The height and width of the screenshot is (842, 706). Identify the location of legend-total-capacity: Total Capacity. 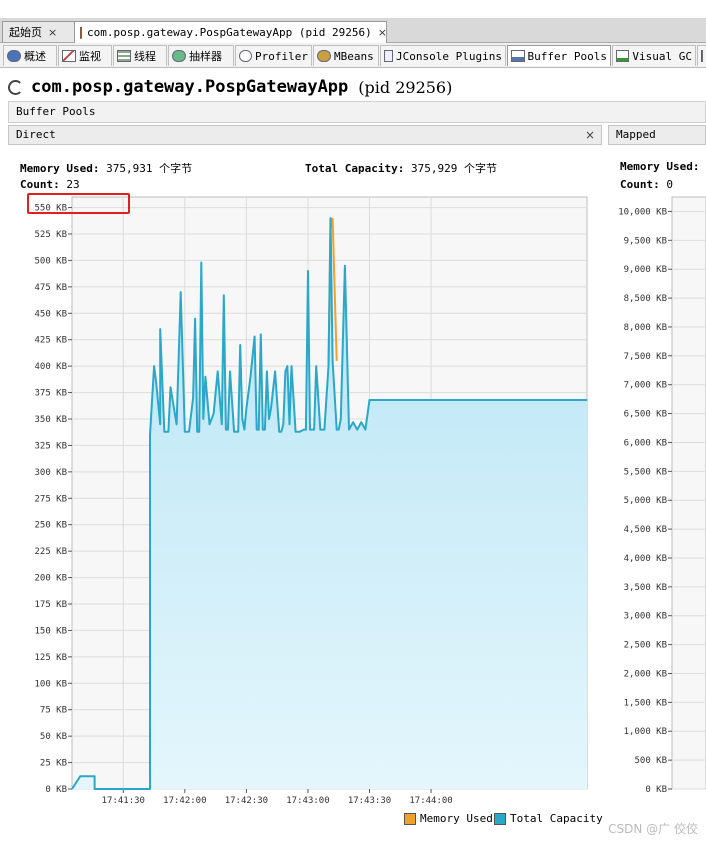
(548, 818).